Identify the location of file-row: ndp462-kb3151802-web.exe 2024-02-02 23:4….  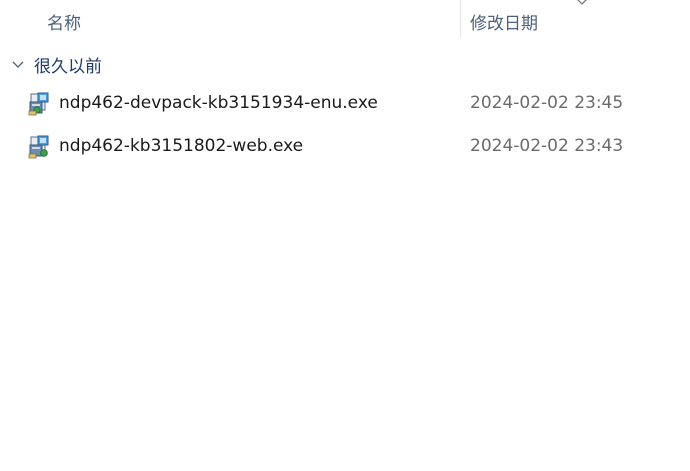
(345, 147).